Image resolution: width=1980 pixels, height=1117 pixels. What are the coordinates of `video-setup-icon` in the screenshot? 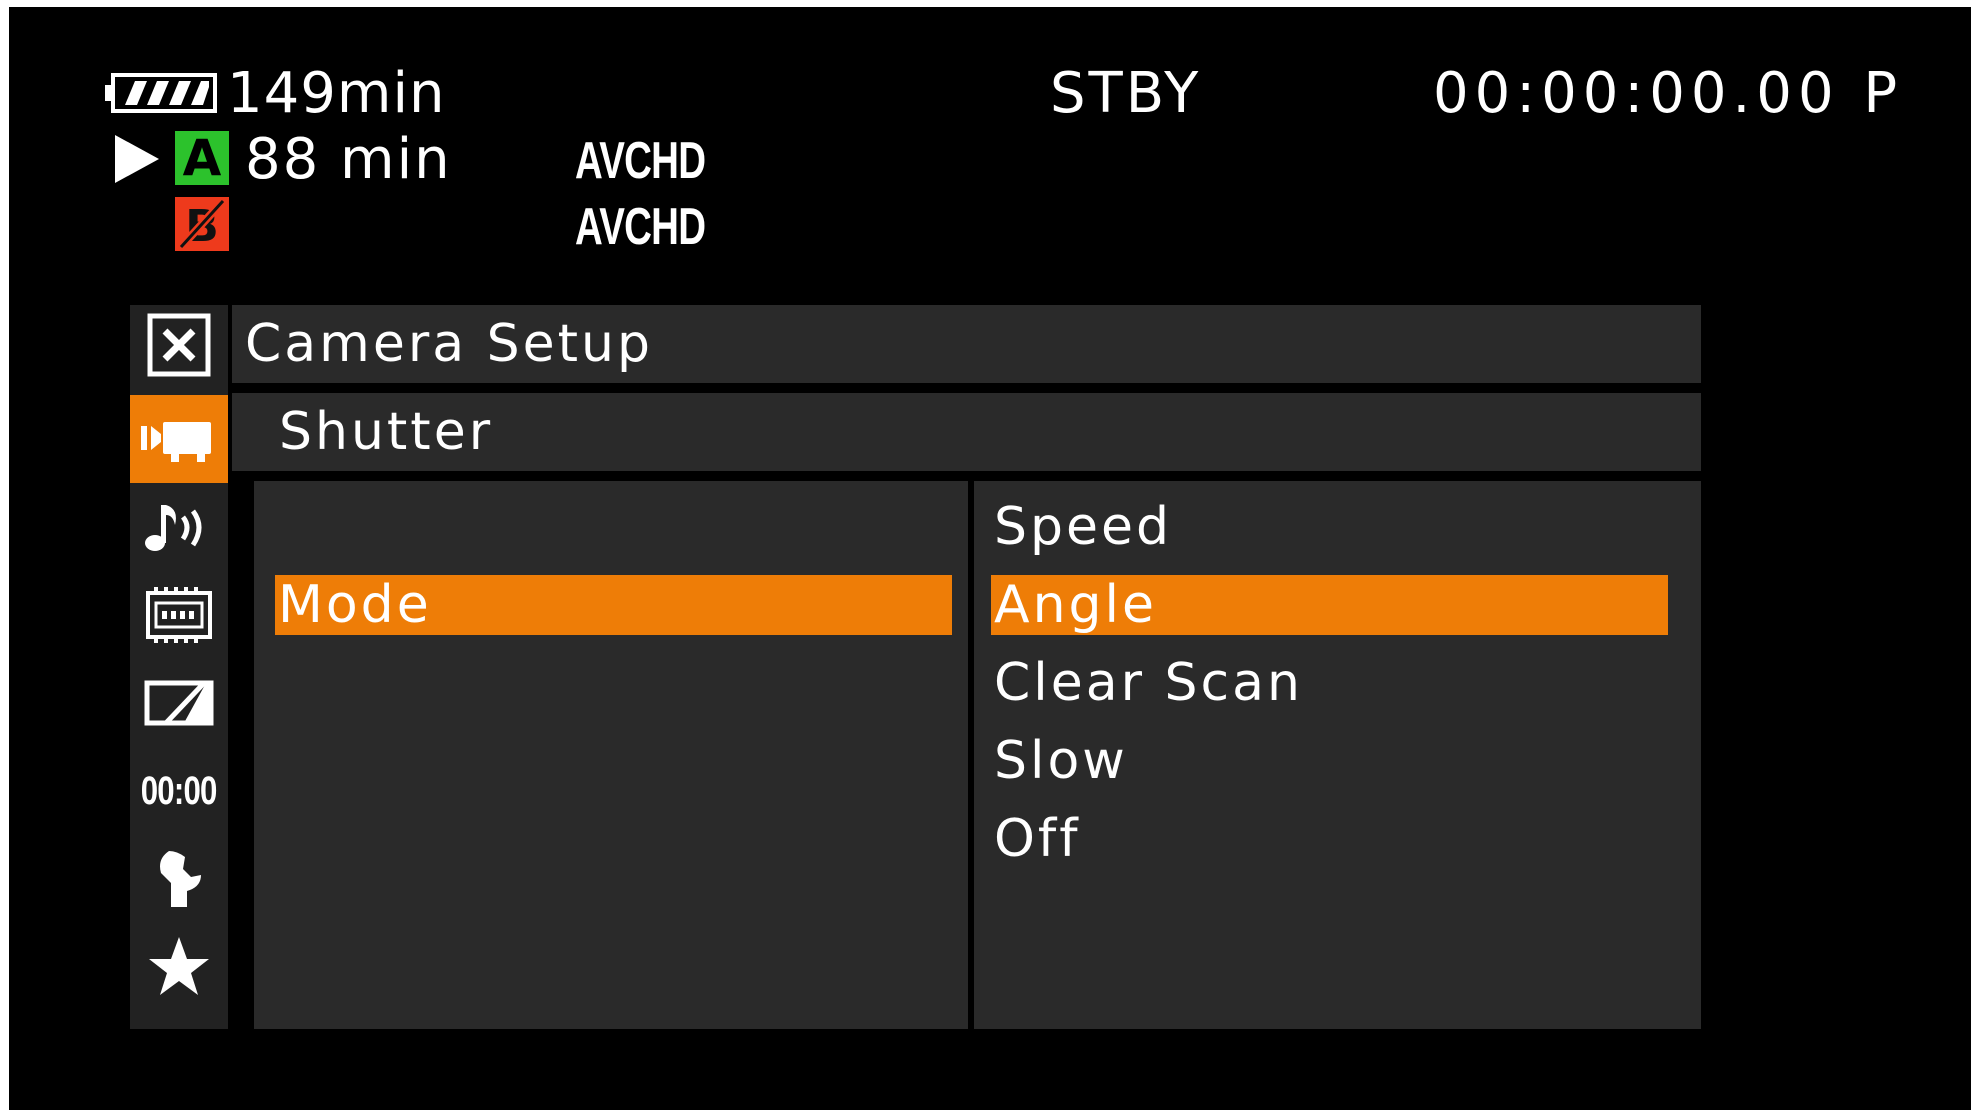 It's located at (179, 615).